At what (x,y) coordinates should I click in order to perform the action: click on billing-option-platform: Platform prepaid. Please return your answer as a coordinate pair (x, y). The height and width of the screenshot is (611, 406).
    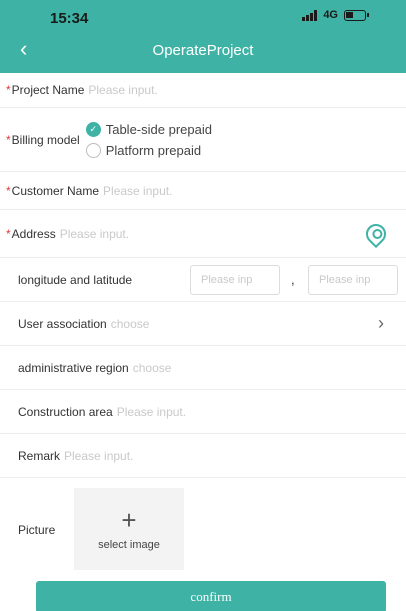
    Looking at the image, I should click on (148, 150).